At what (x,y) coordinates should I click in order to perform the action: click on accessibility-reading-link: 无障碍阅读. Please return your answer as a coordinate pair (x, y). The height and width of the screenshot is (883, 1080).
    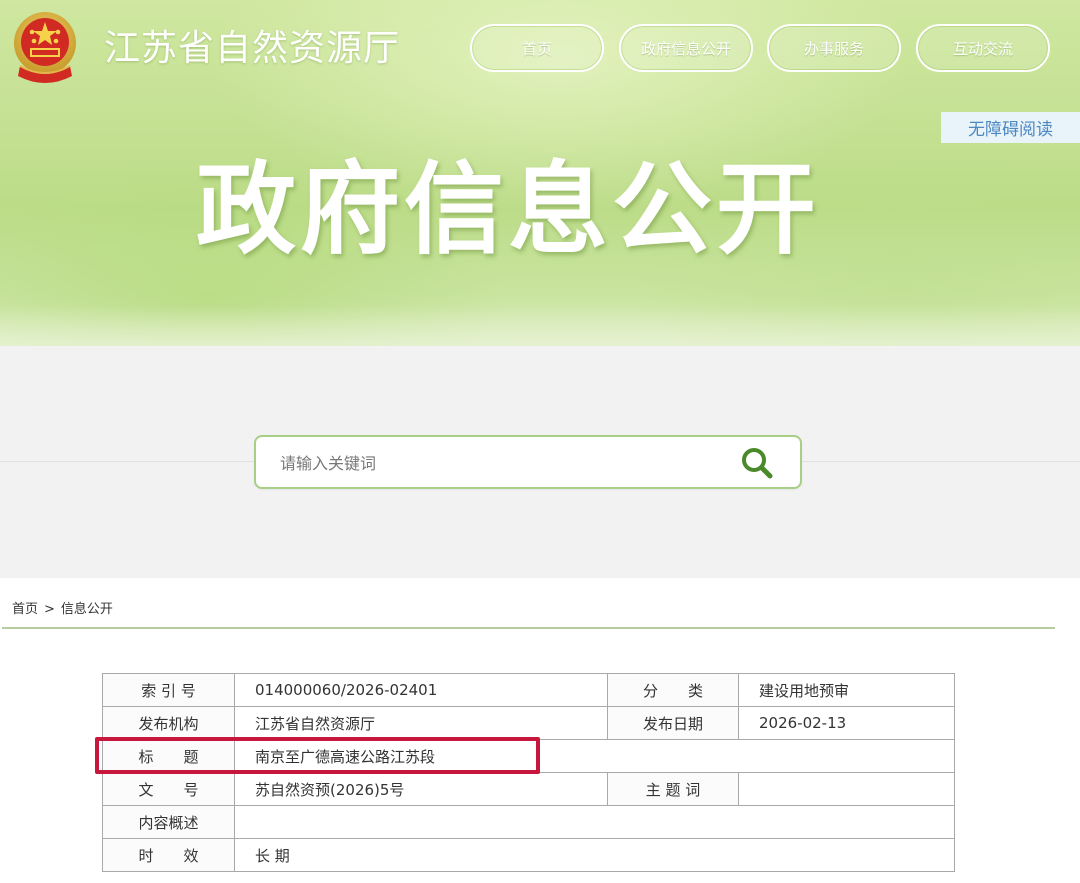
    Looking at the image, I should click on (1010, 127).